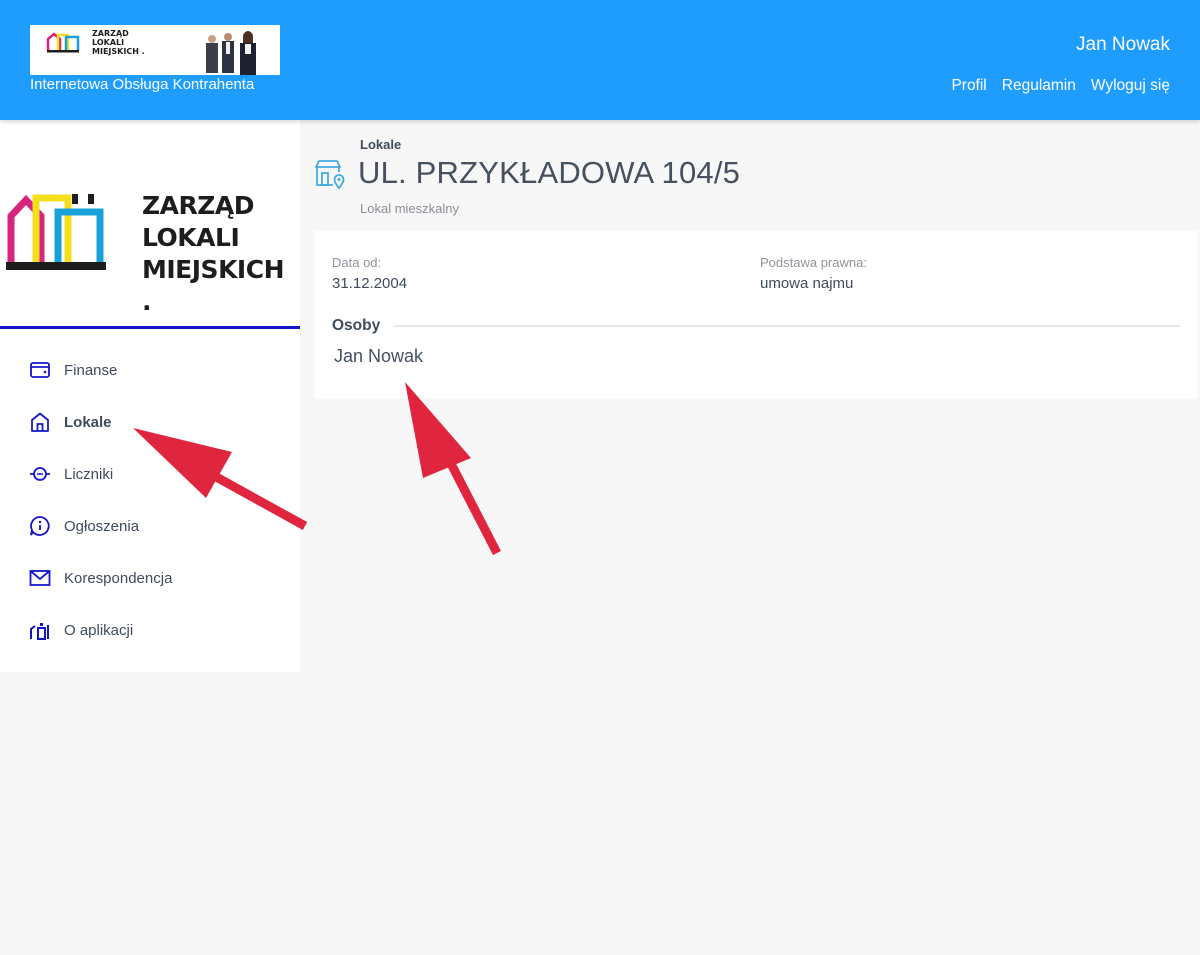  I want to click on sidebar-item-finanse: Finanse, so click(150, 370).